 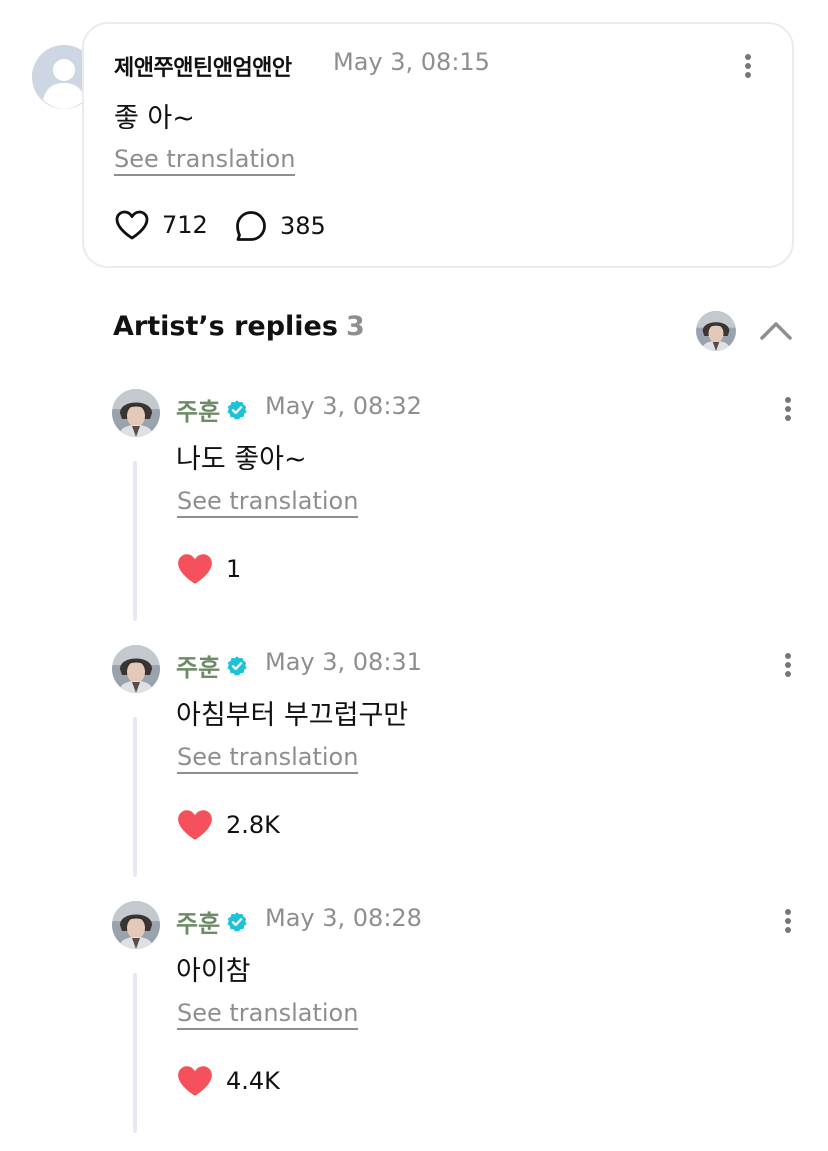 I want to click on like-button: 1, so click(x=208, y=569).